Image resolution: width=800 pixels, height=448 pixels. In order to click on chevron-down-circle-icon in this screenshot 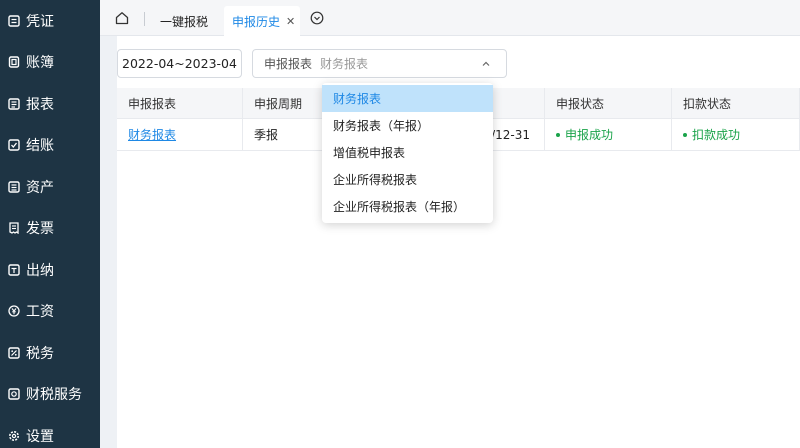, I will do `click(317, 18)`.